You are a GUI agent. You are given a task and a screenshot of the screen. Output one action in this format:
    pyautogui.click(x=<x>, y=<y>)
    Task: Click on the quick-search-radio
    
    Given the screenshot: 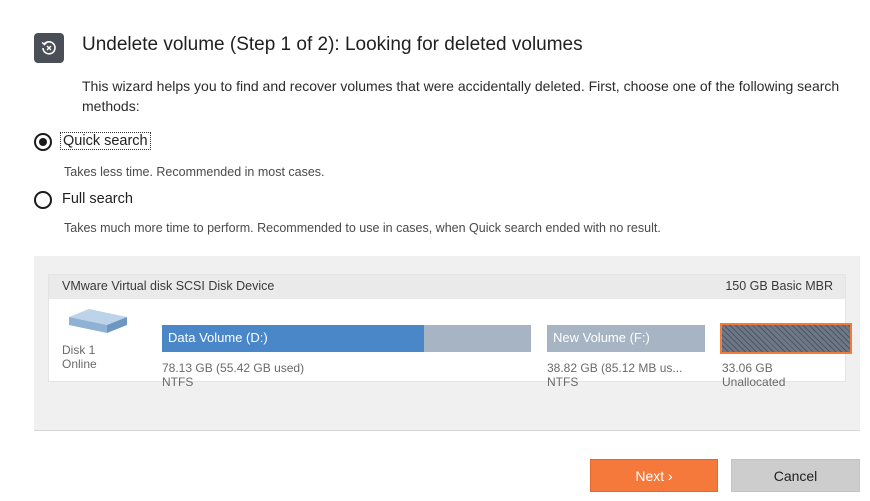 What is the action you would take?
    pyautogui.click(x=43, y=142)
    